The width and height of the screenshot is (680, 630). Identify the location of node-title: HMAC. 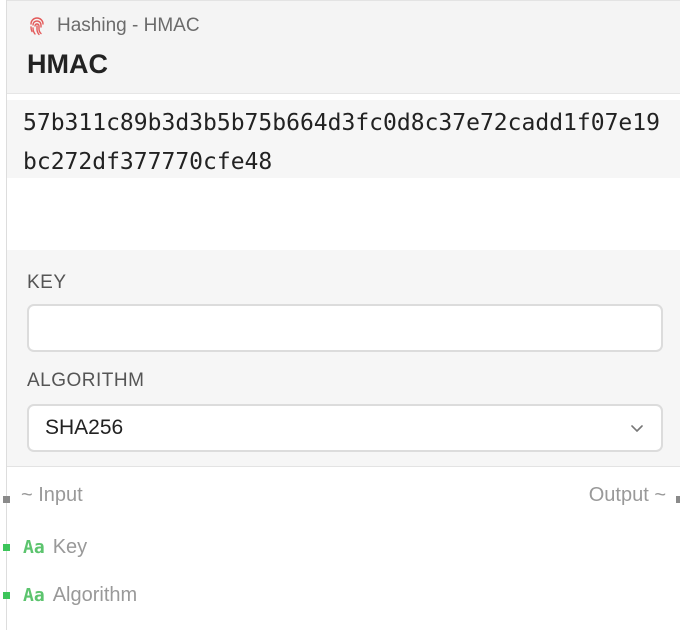
(67, 64).